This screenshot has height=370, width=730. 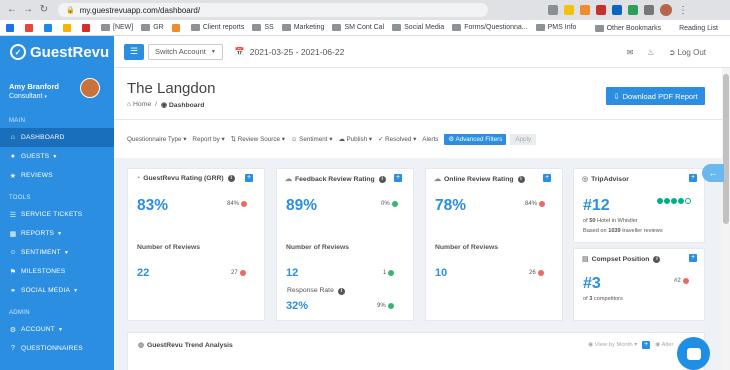 What do you see at coordinates (13, 176) in the screenshot?
I see `reviews-icon: ★` at bounding box center [13, 176].